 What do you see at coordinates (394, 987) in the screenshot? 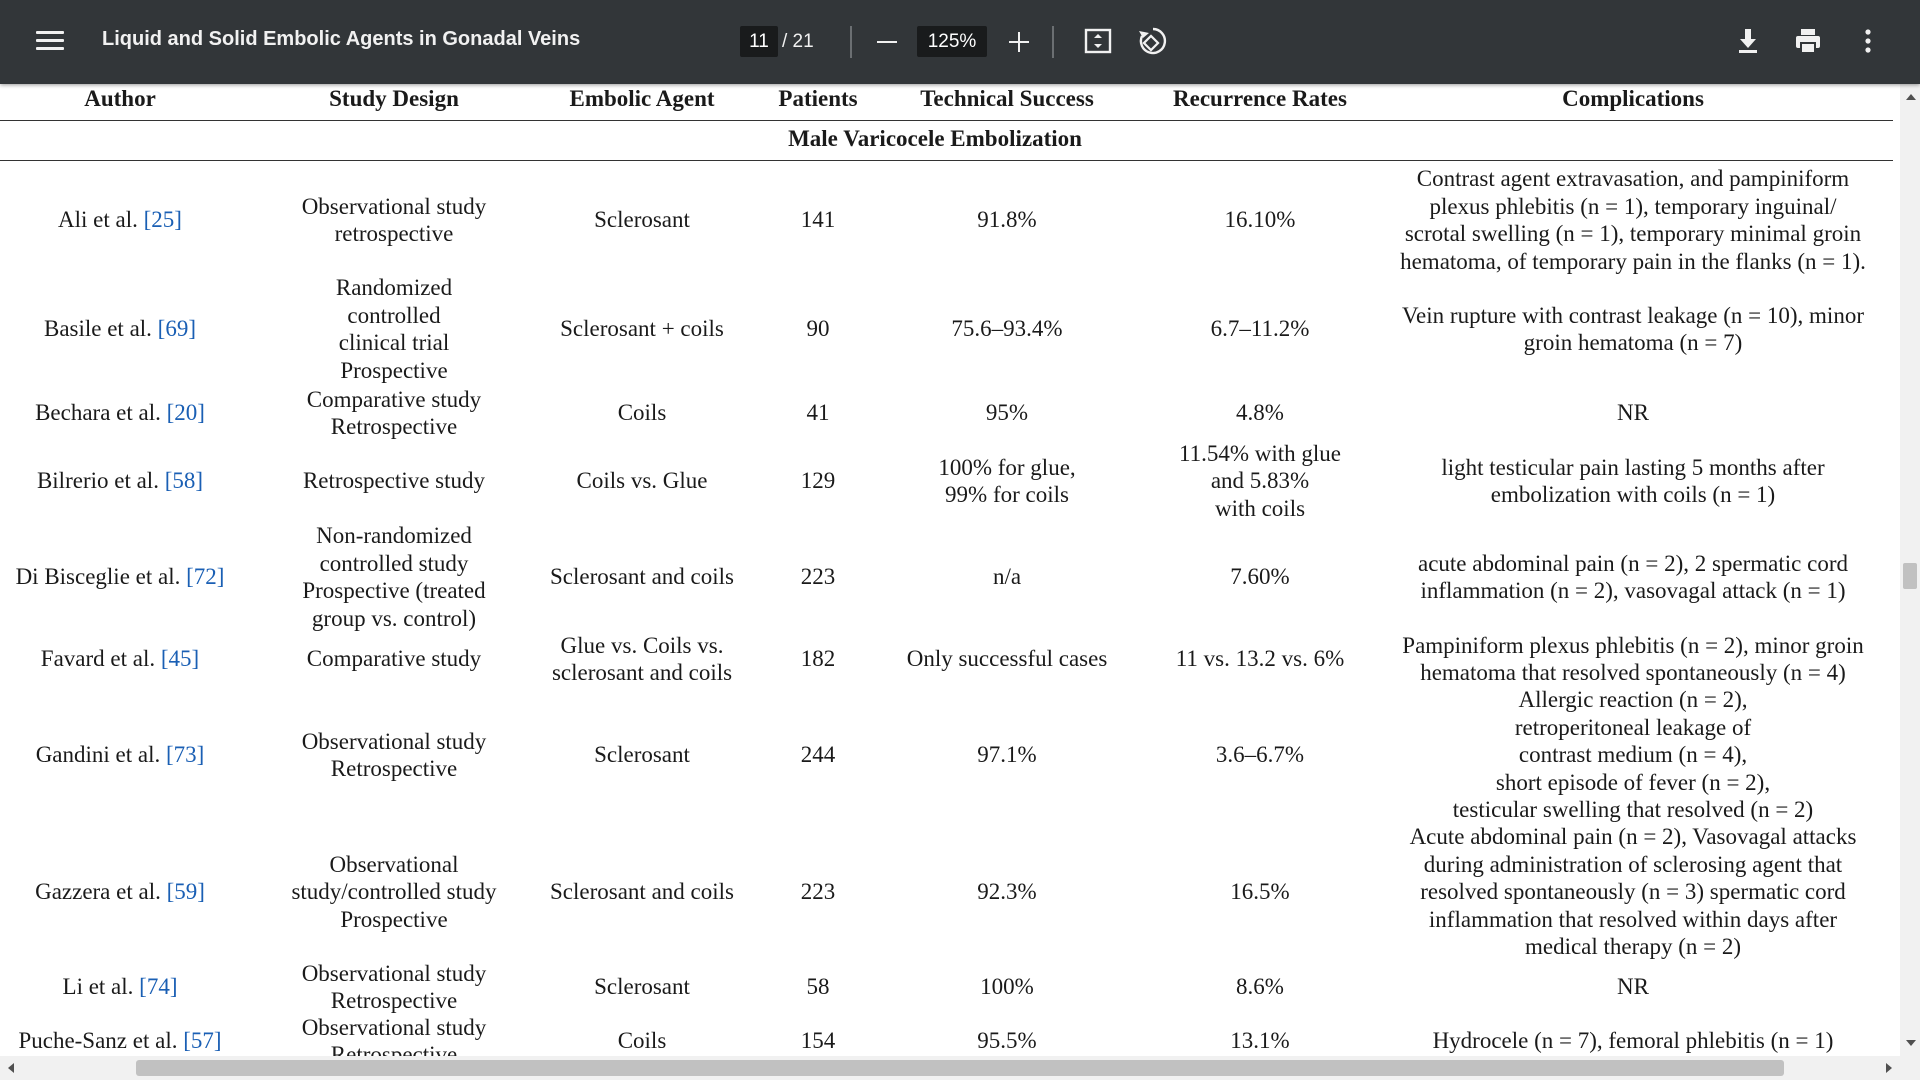
I see `study-design-cell: Observational study Retrospective` at bounding box center [394, 987].